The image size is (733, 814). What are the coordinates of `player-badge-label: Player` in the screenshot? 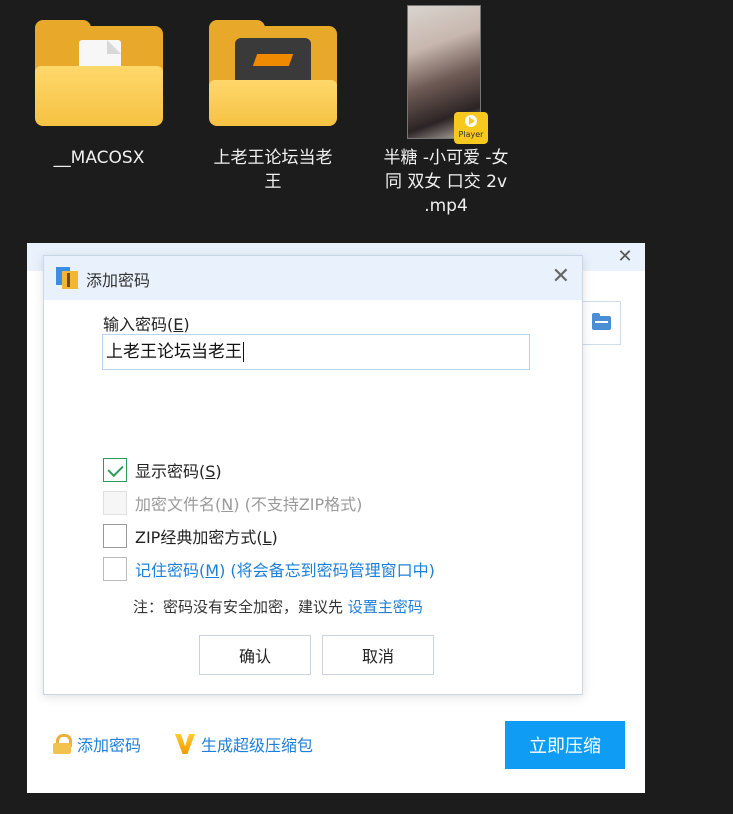 It's located at (471, 134).